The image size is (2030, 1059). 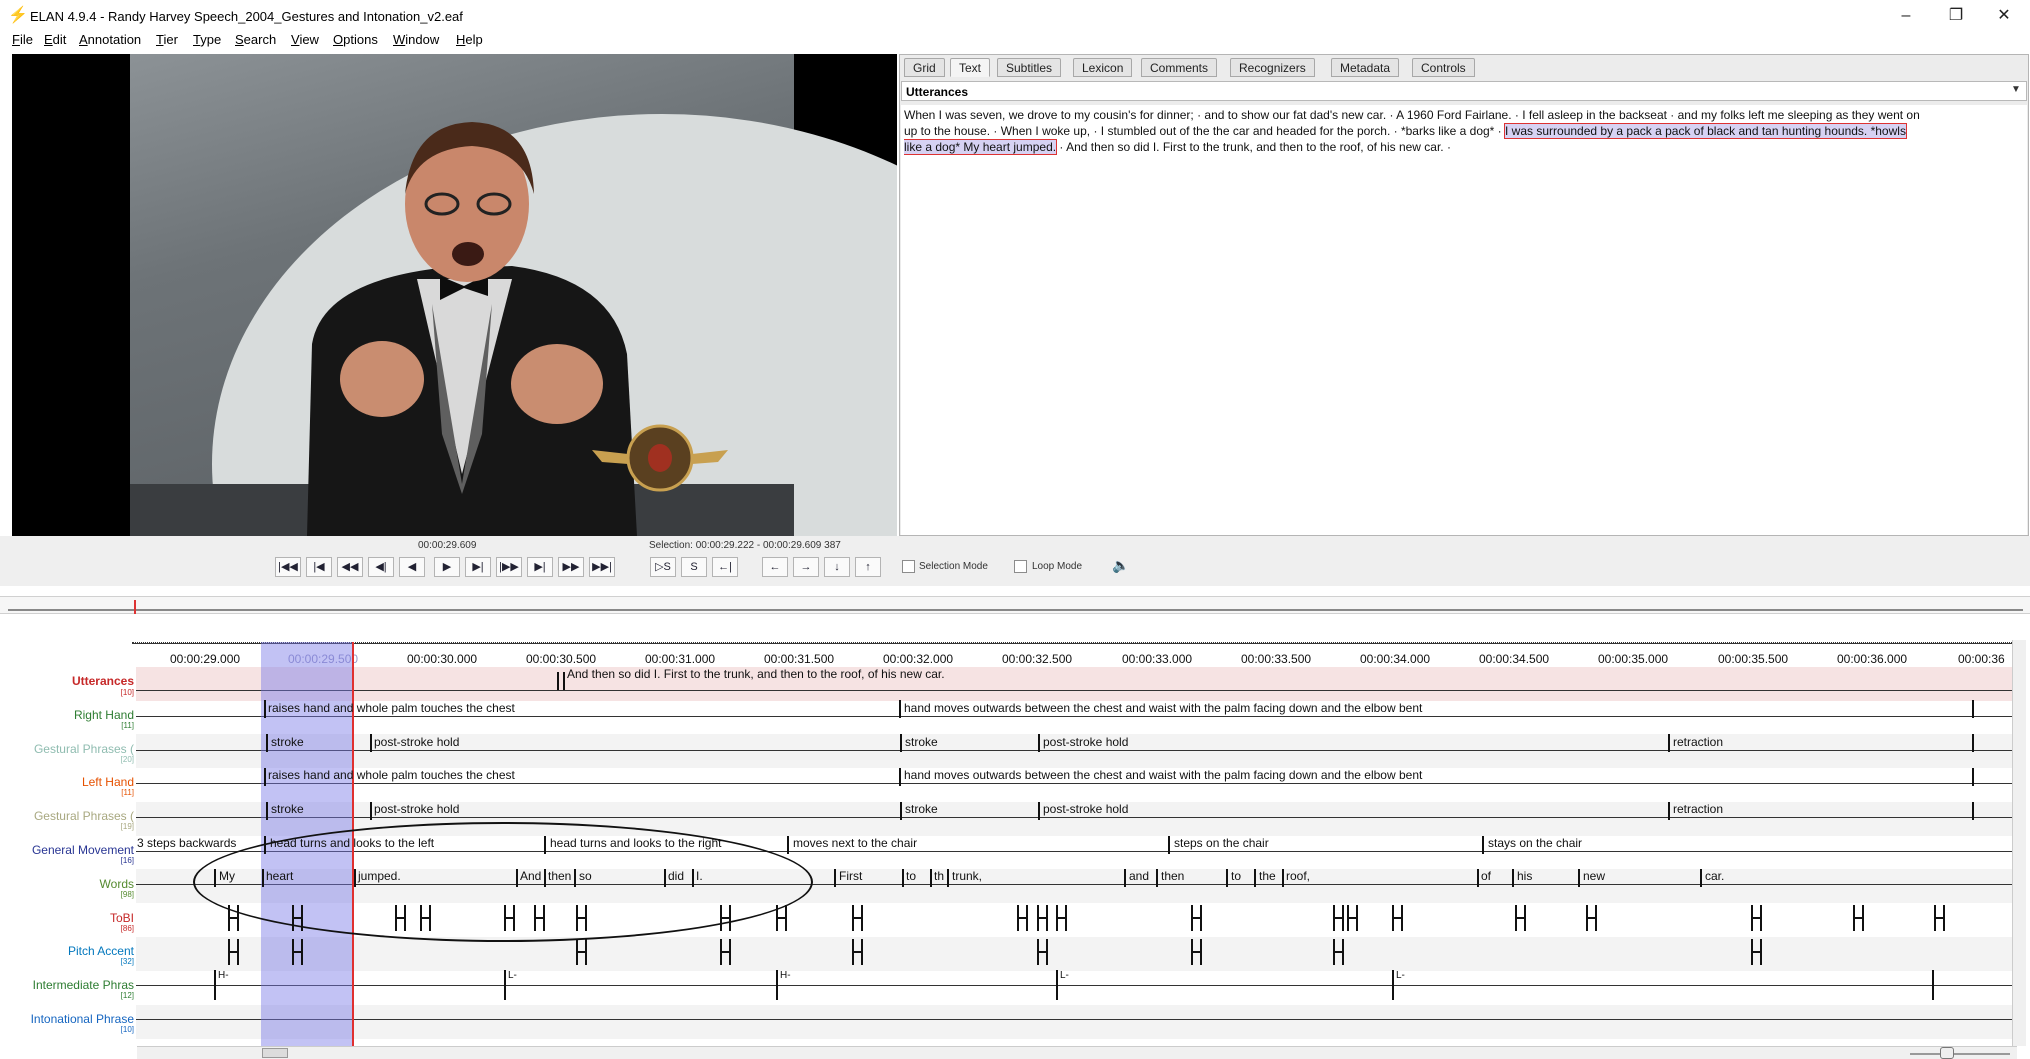 What do you see at coordinates (1077, 1052) in the screenshot?
I see `horizontal-scrollbar` at bounding box center [1077, 1052].